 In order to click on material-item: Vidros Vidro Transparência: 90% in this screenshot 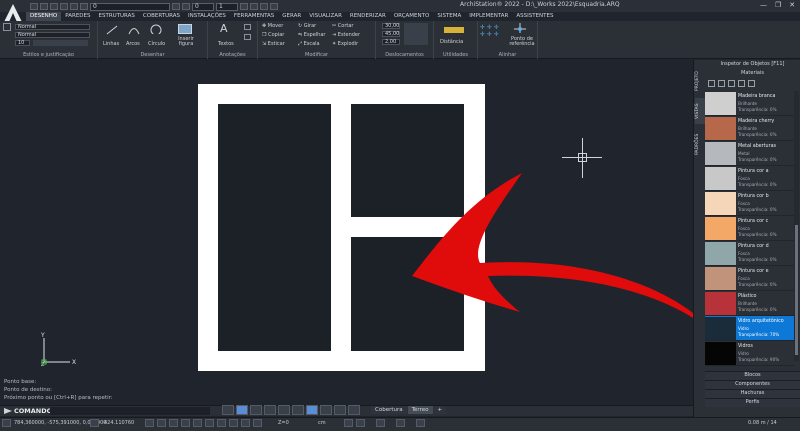, I will do `click(749, 353)`.